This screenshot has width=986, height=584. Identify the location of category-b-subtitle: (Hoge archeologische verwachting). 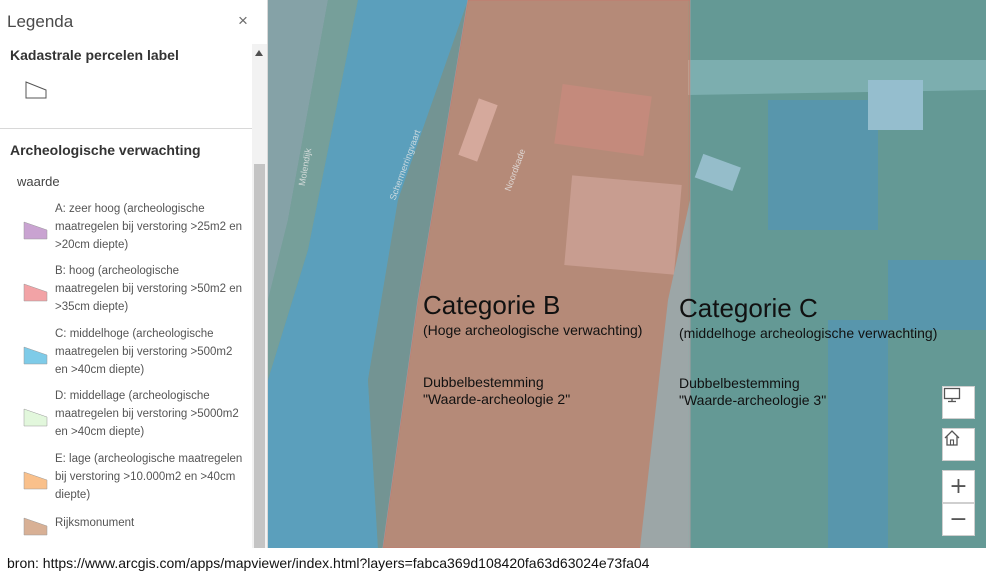
(533, 330).